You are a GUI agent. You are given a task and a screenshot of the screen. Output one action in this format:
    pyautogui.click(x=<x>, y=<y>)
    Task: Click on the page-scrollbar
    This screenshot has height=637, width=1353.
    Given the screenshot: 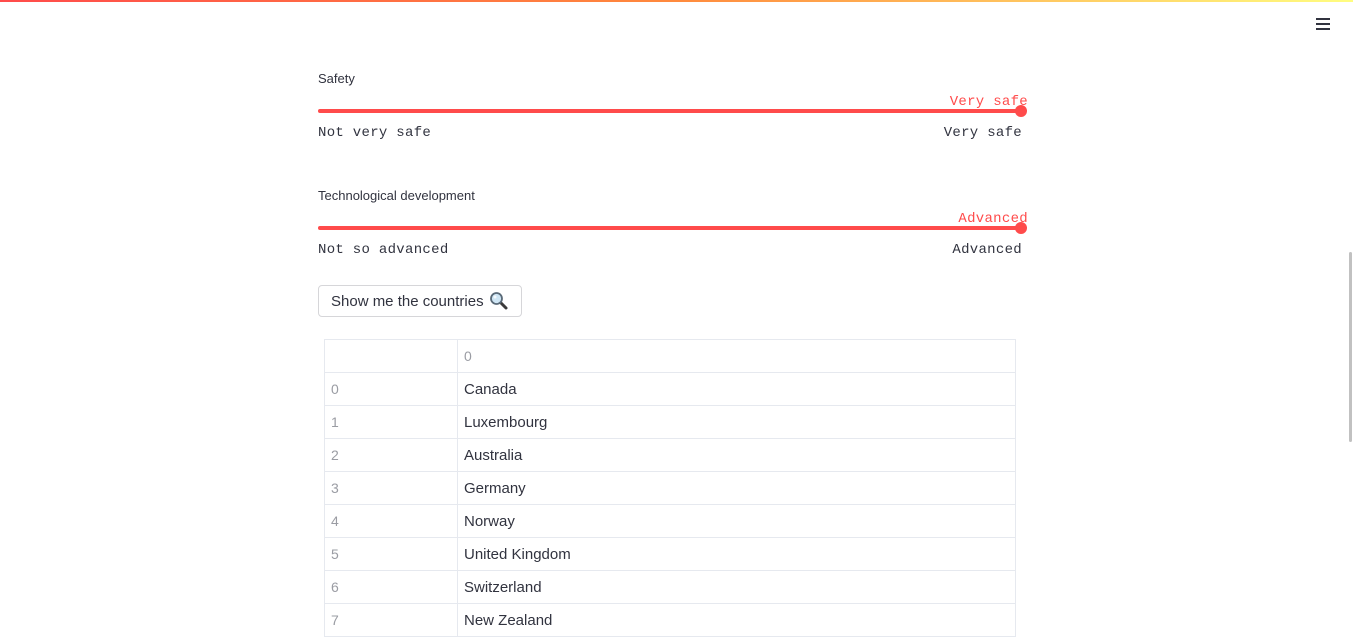 What is the action you would take?
    pyautogui.click(x=1350, y=347)
    